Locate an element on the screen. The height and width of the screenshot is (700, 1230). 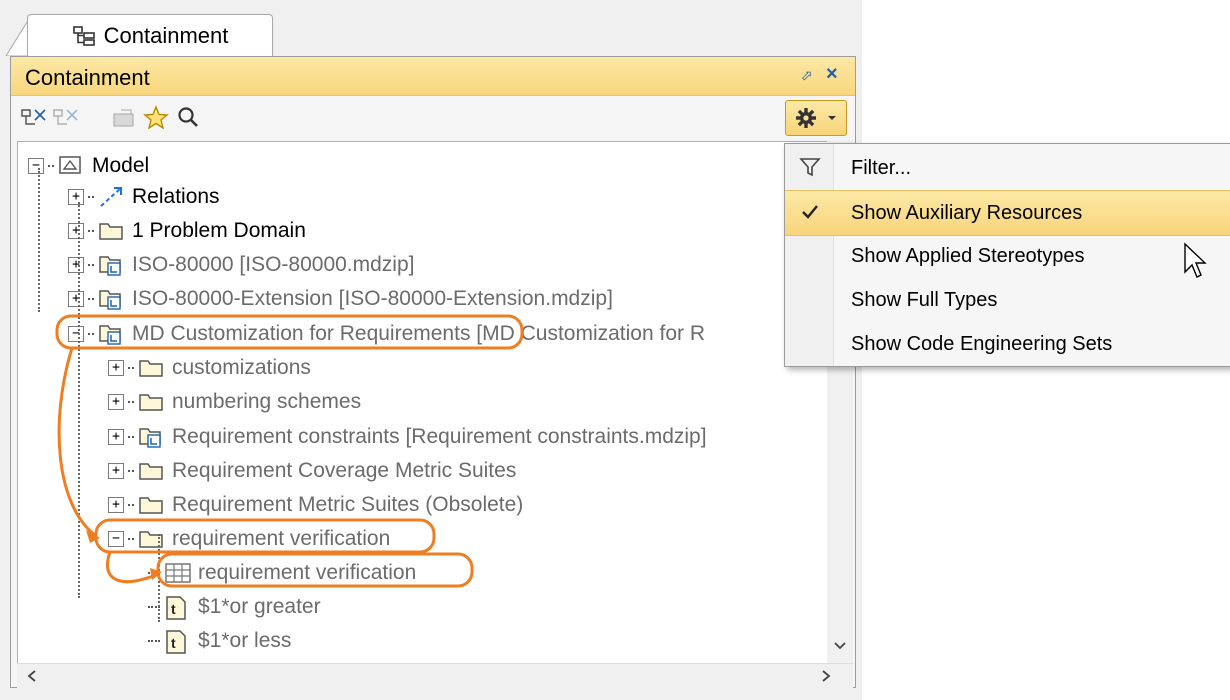
tree-node-label: $1*or greater is located at coordinates (259, 606).